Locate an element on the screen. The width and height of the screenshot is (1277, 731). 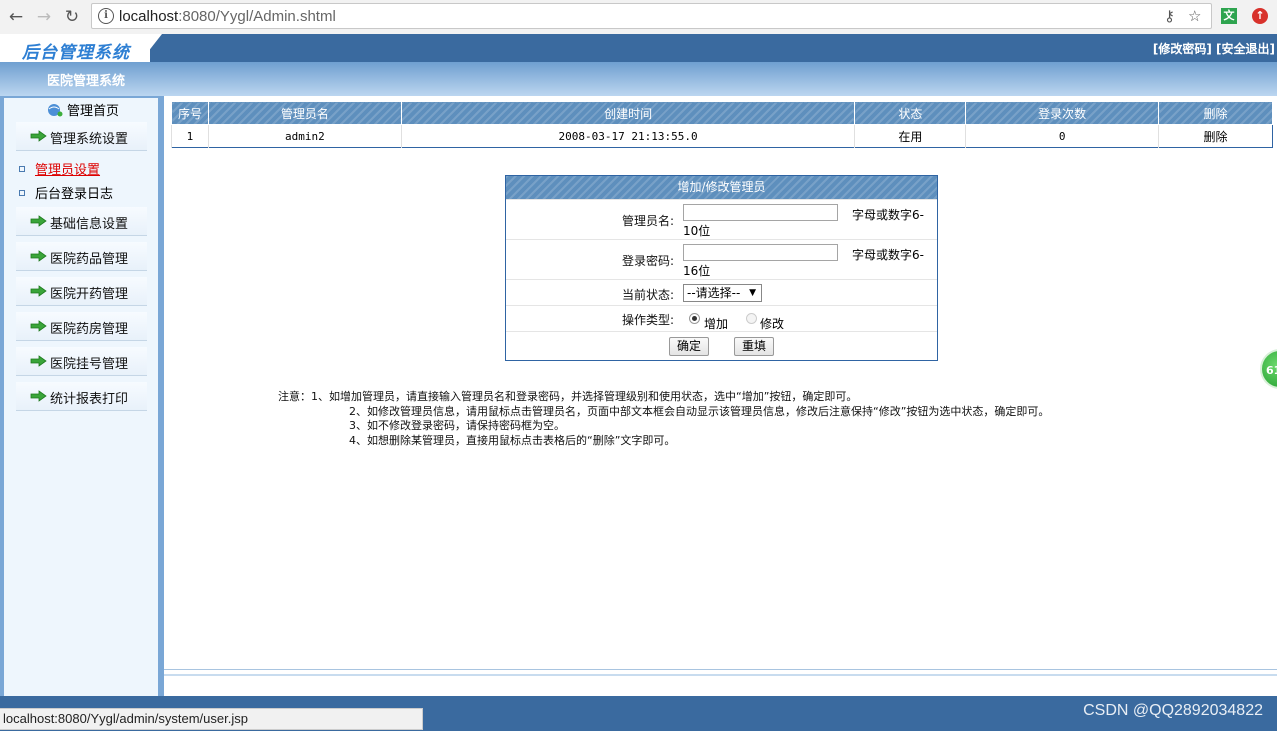
sidebar-item-login-log: 后台登录日志 is located at coordinates (66, 192).